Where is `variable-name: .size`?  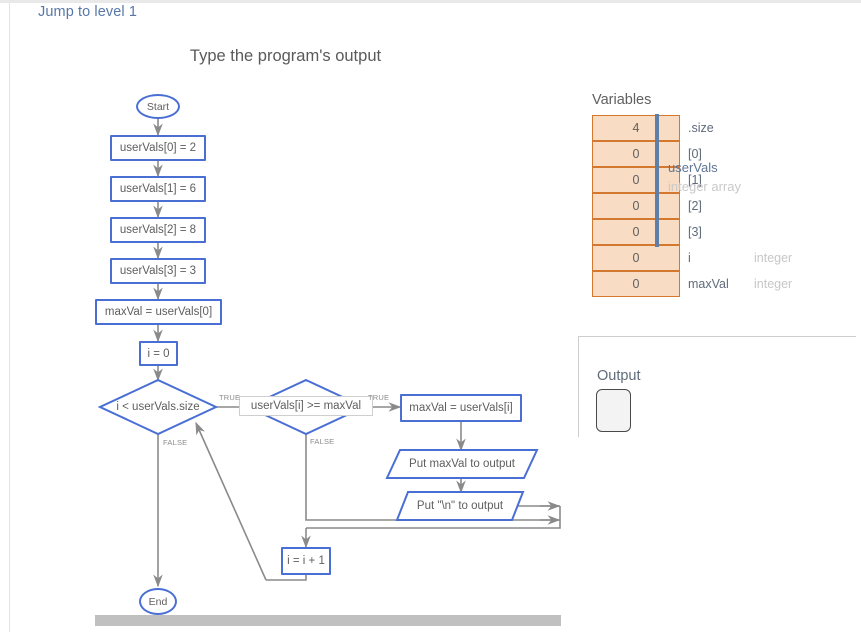 variable-name: .size is located at coordinates (701, 128).